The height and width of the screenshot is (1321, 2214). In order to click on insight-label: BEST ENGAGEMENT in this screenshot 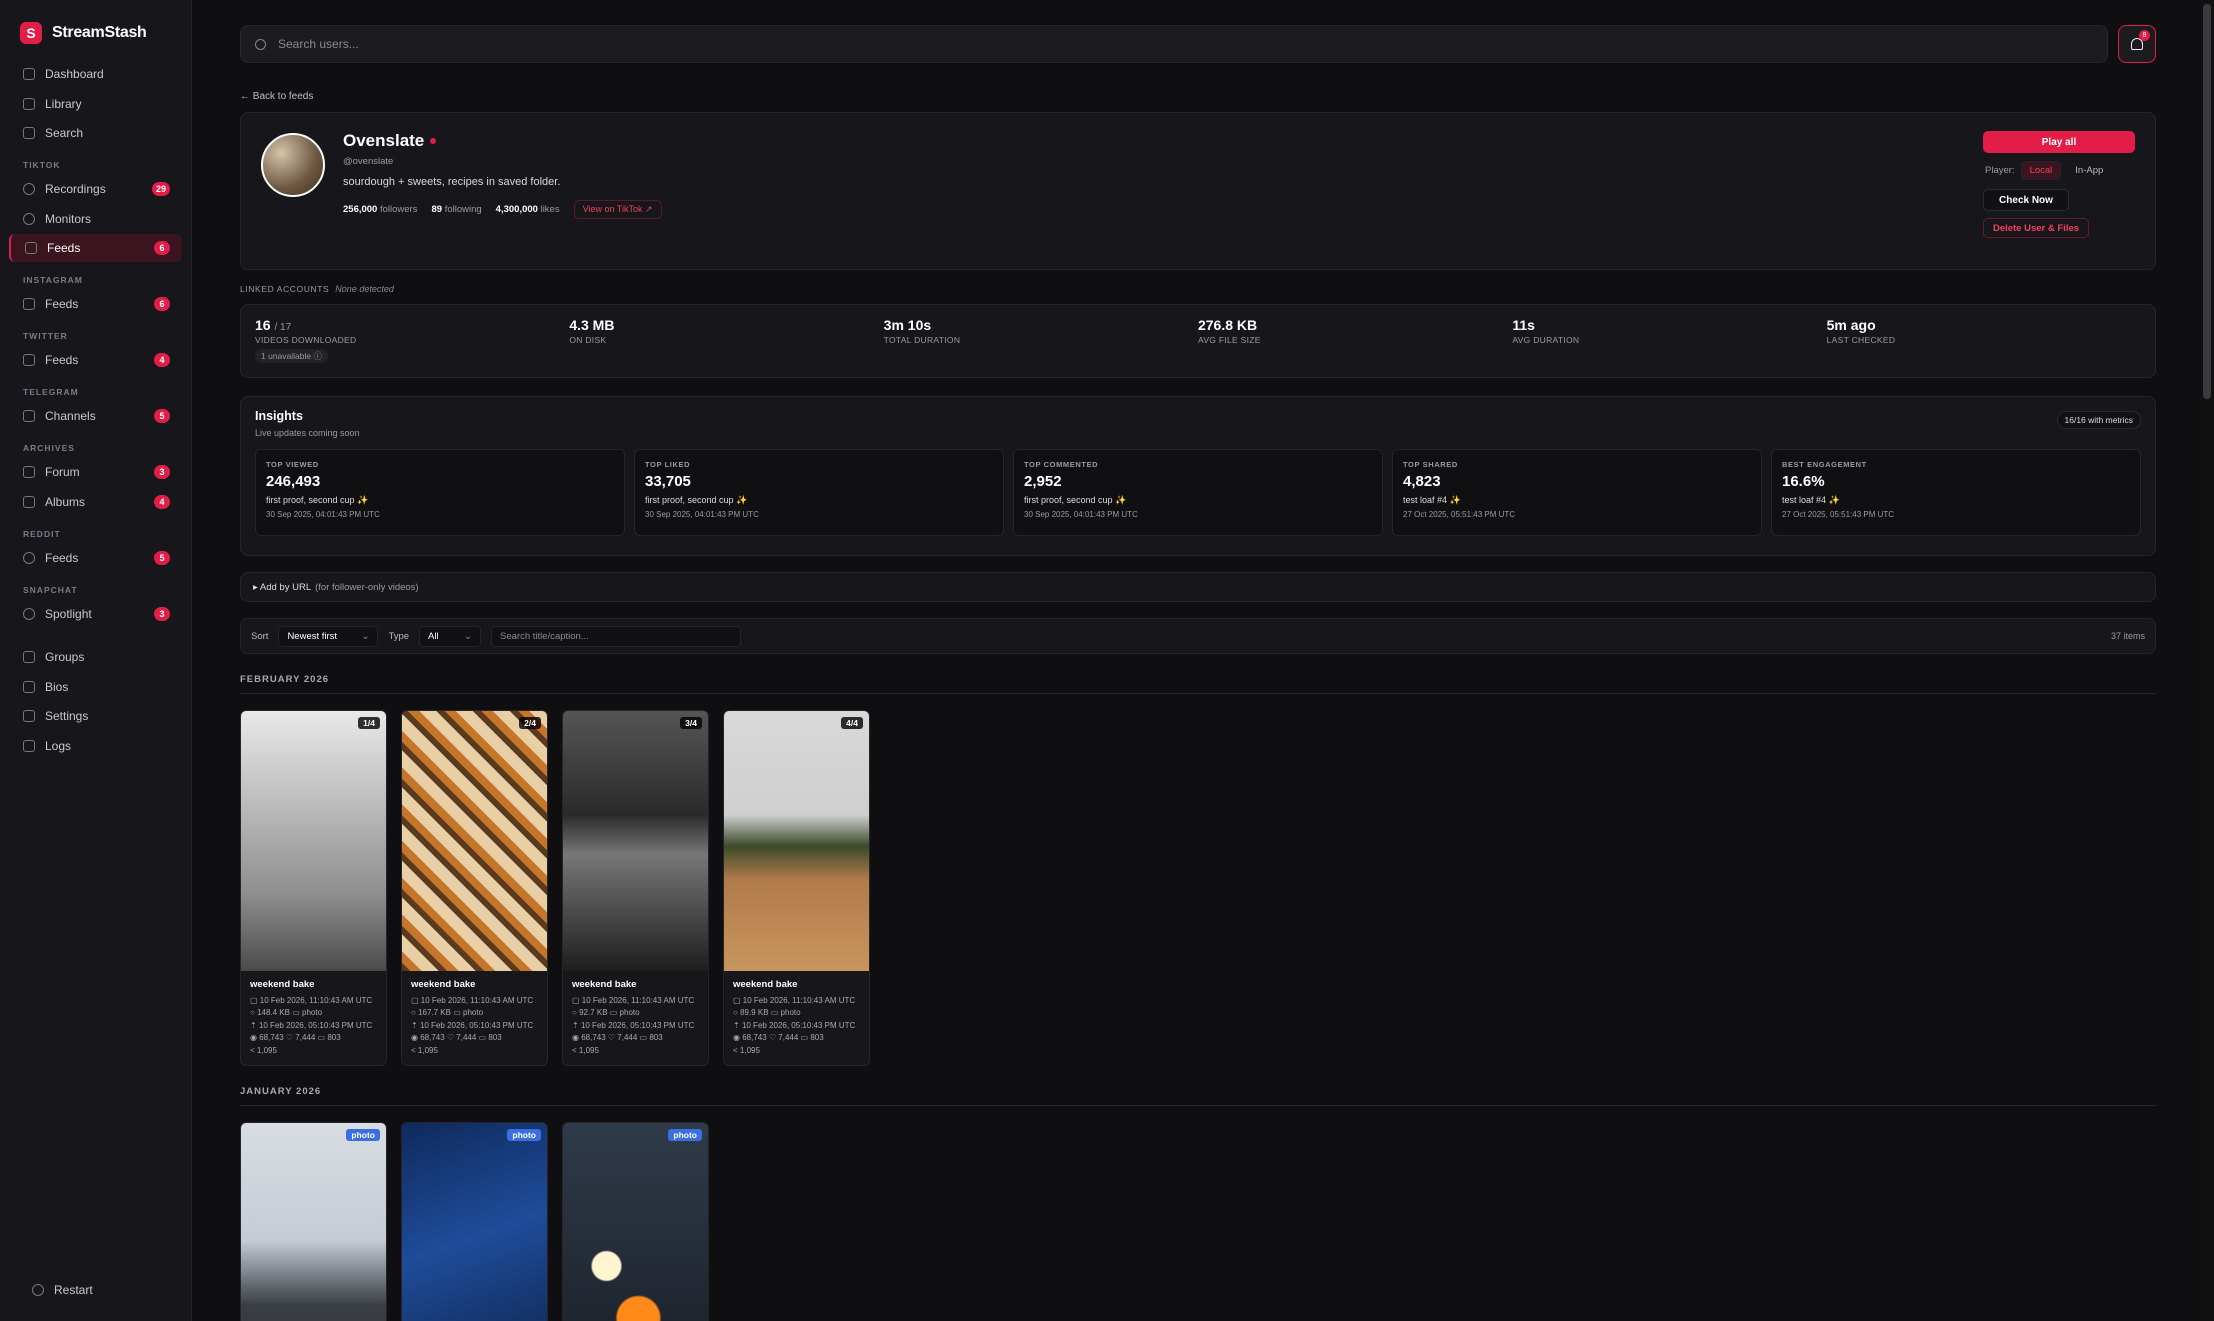, I will do `click(1824, 464)`.